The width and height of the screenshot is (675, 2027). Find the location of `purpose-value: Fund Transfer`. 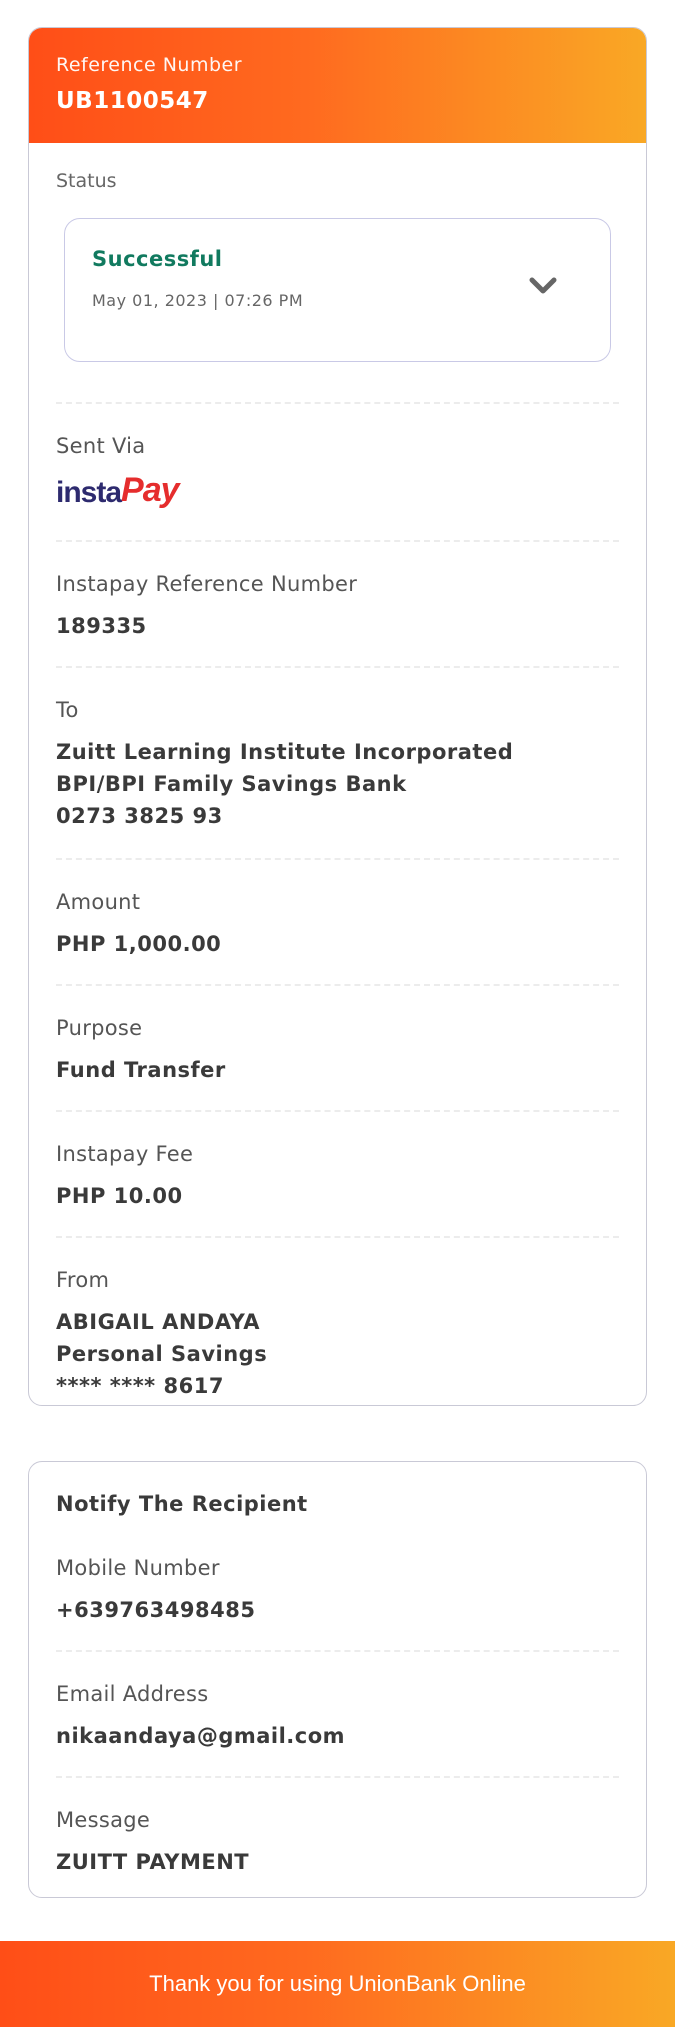

purpose-value: Fund Transfer is located at coordinates (141, 1070).